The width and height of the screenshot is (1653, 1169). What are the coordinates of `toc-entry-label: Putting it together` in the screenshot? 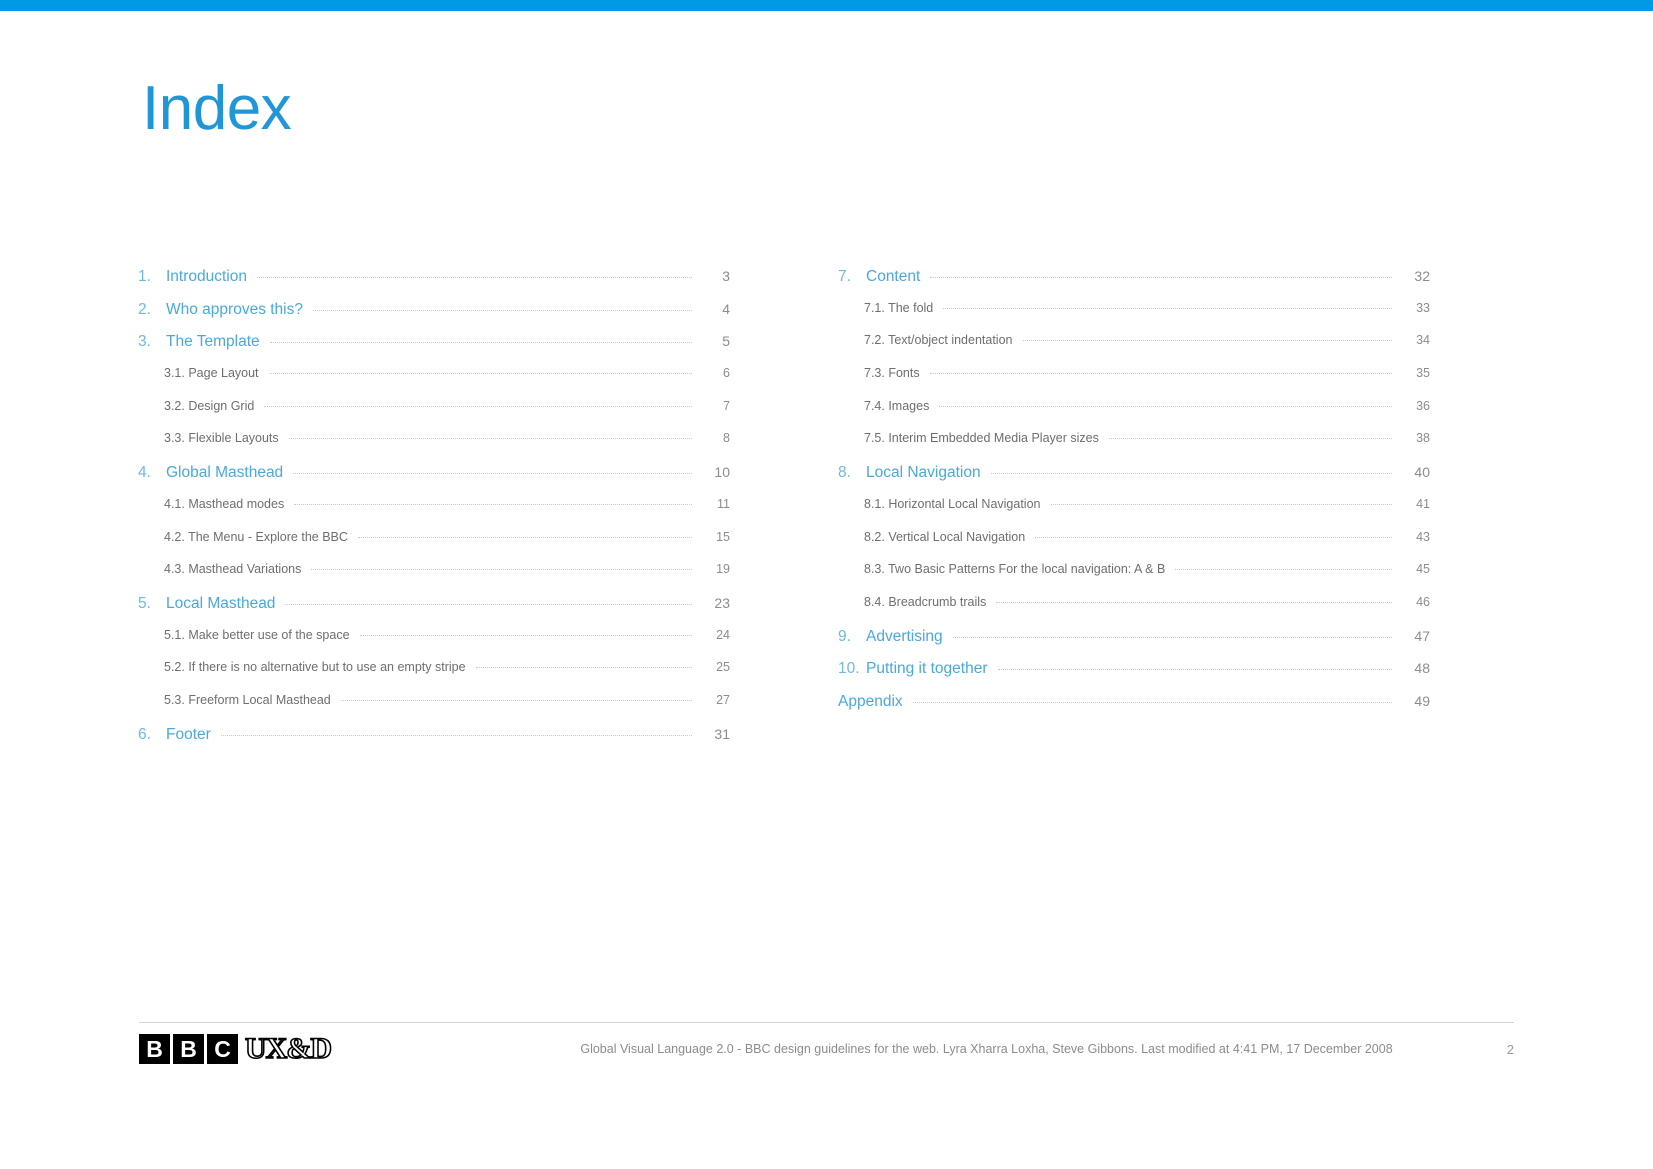 It's located at (930, 669).